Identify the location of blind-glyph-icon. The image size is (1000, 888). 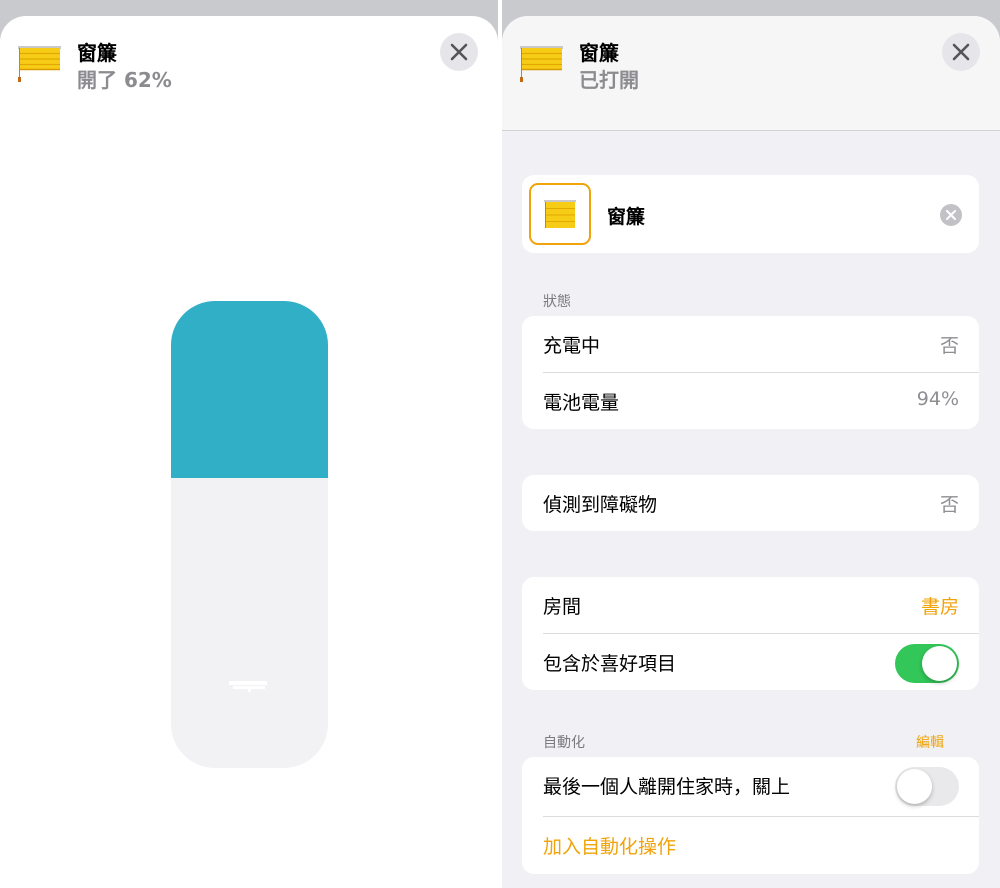
(248, 686).